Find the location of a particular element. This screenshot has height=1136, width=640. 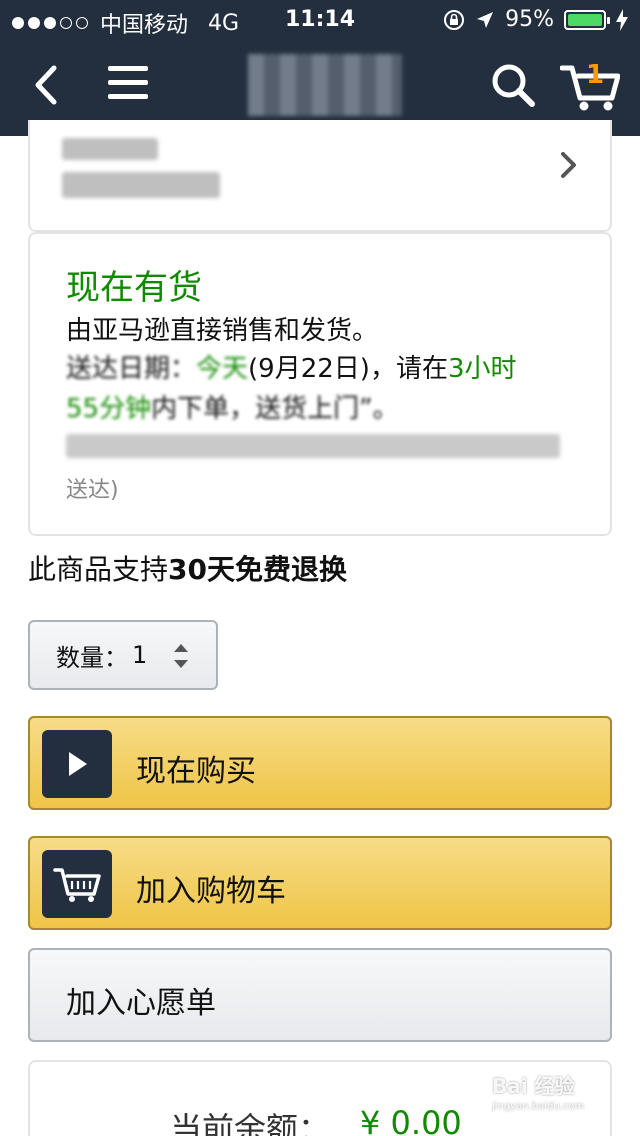

chevron-right-icon is located at coordinates (568, 165).